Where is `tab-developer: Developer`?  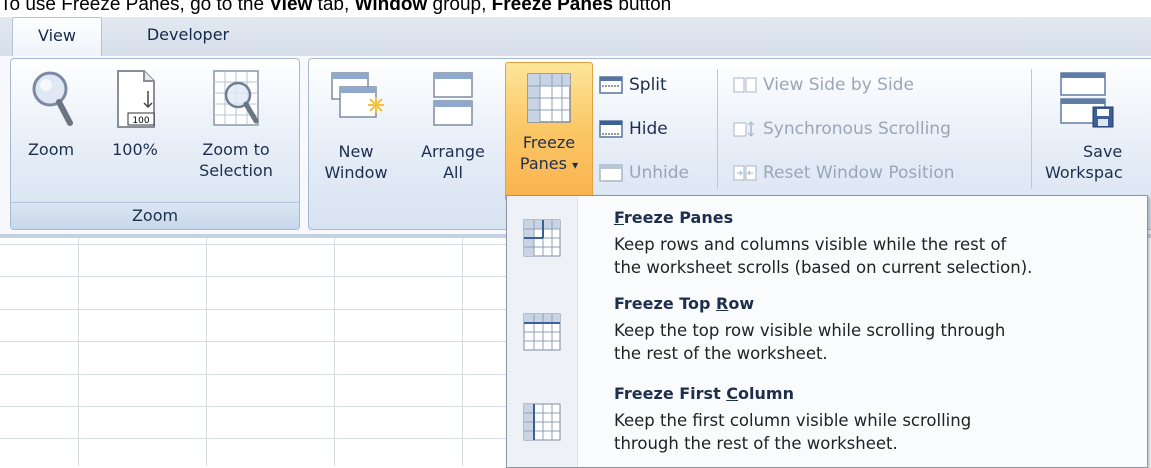 tab-developer: Developer is located at coordinates (188, 37).